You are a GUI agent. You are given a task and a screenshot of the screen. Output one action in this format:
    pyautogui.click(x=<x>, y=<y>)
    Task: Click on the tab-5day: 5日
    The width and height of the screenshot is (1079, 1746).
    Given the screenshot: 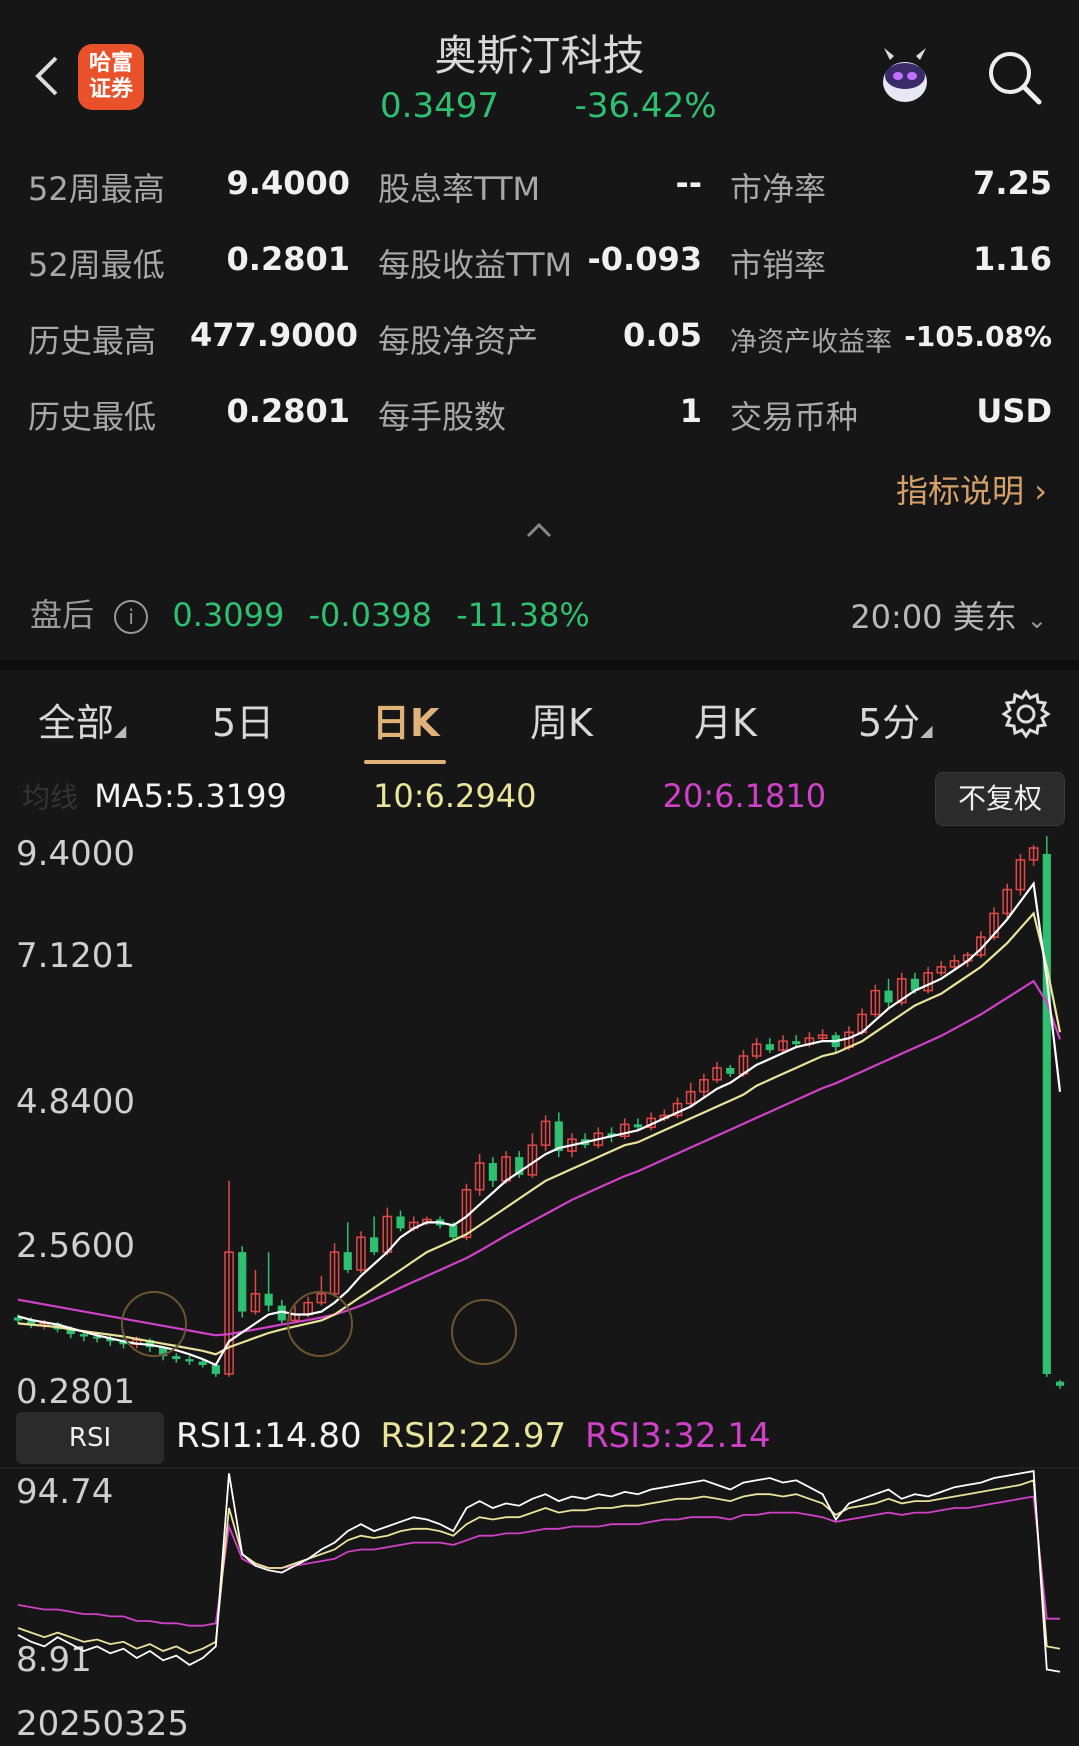 What is the action you would take?
    pyautogui.click(x=243, y=719)
    